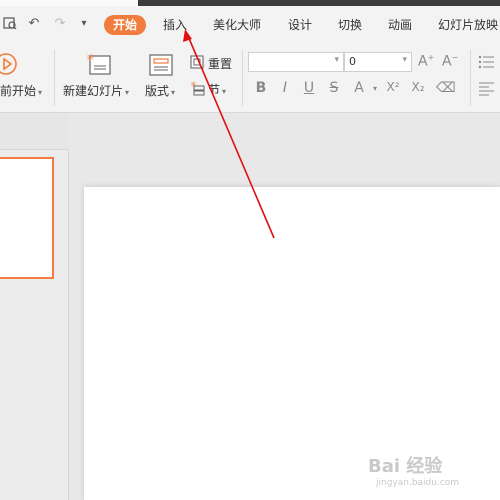  What do you see at coordinates (352, 61) in the screenshot?
I see `font-size-value: 0` at bounding box center [352, 61].